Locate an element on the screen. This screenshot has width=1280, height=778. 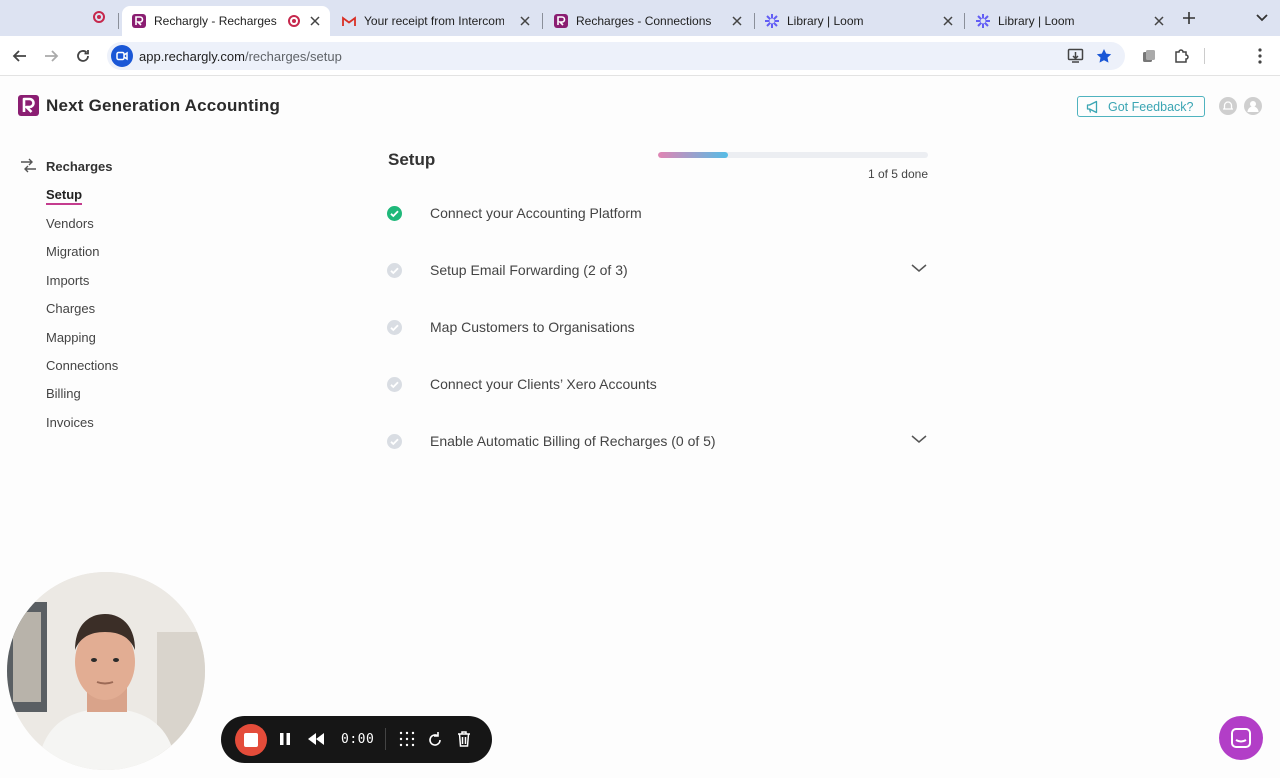
toolbar-divider is located at coordinates (1204, 56).